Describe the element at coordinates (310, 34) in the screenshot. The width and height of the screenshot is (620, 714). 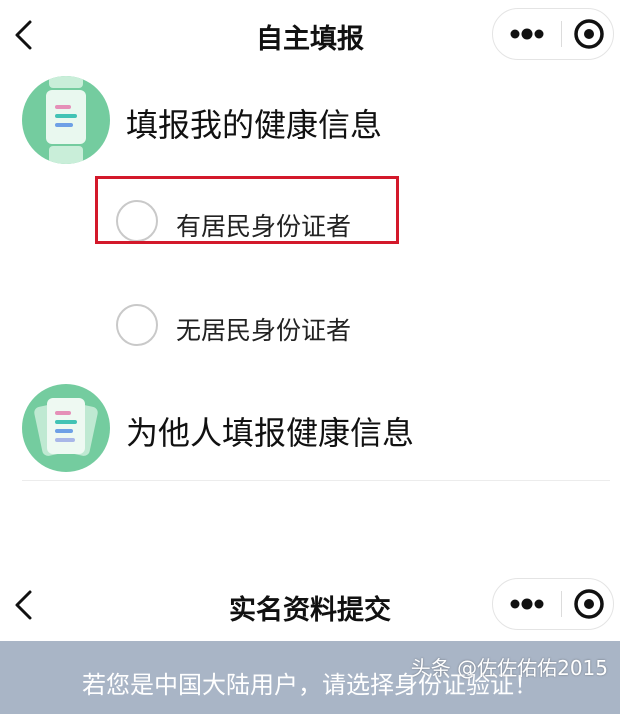
I see `top-nav-bar: 自主填报` at that location.